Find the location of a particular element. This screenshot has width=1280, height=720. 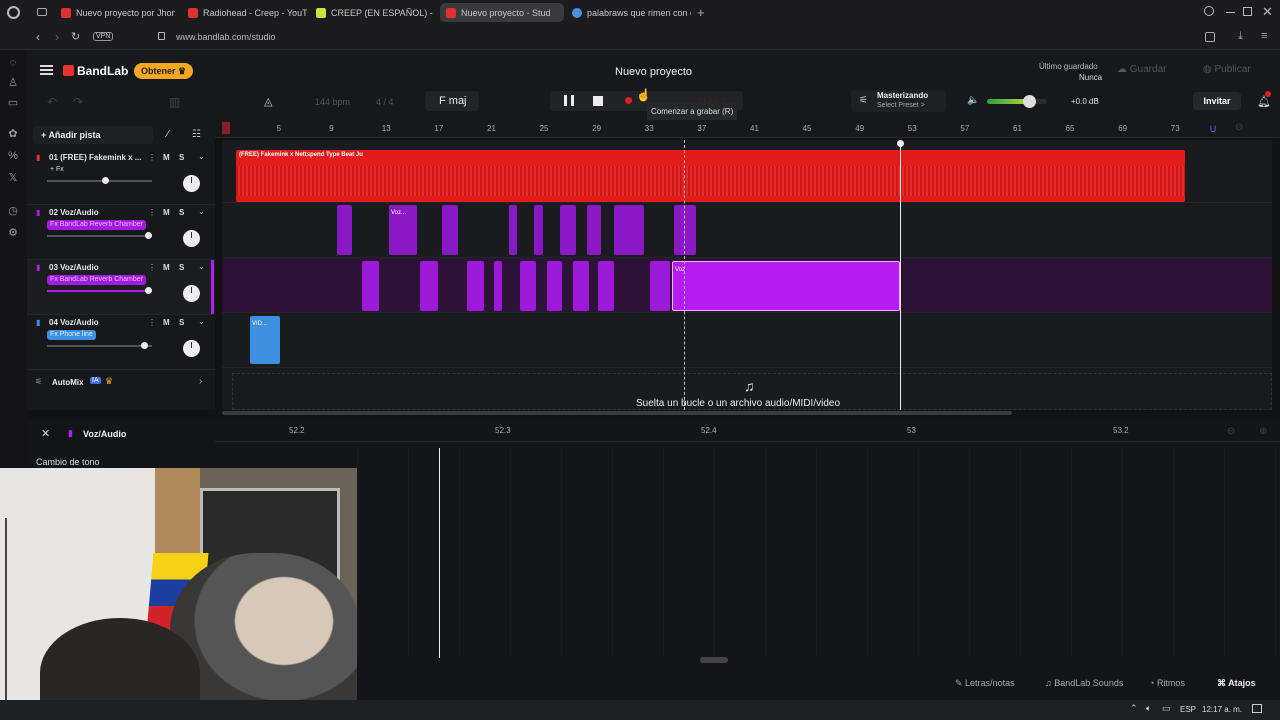

extensions-icon is located at coordinates (1210, 37).